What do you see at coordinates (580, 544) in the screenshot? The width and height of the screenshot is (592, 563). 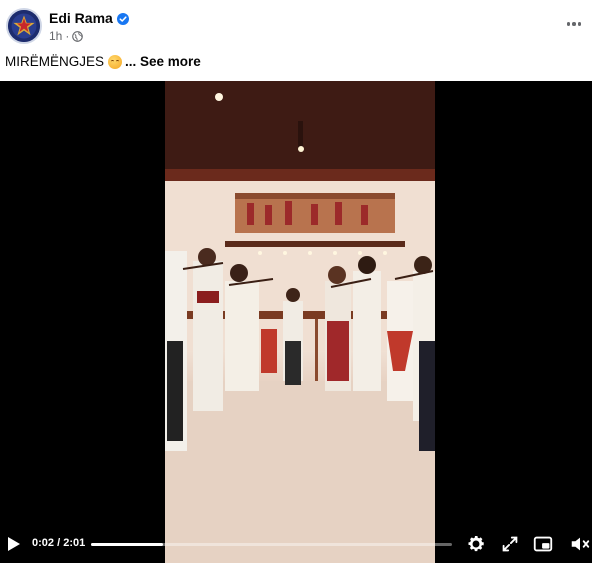 I see `volume-muted-icon` at bounding box center [580, 544].